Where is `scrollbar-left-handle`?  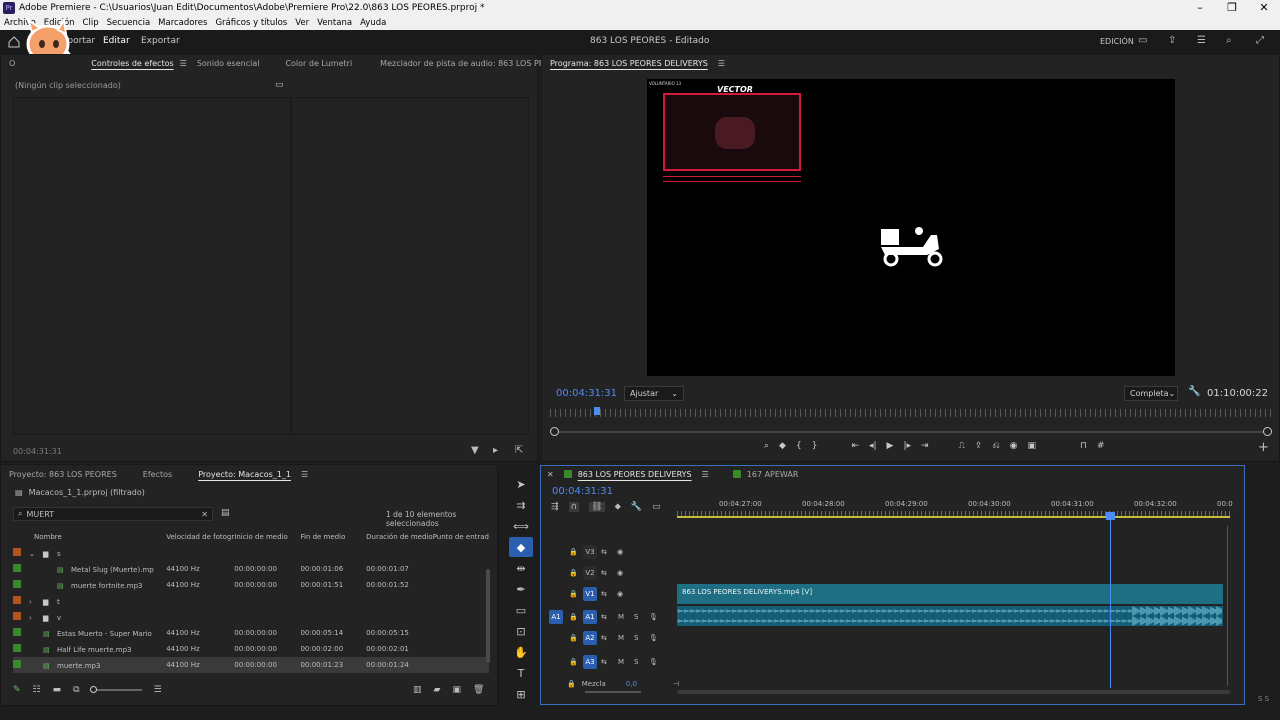
scrollbar-left-handle is located at coordinates (554, 431).